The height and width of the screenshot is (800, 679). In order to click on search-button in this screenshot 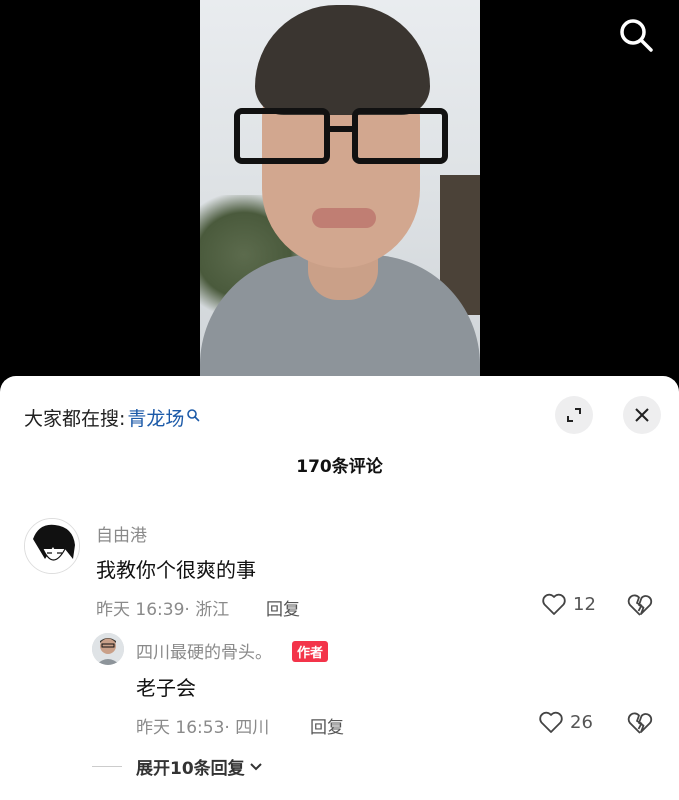, I will do `click(636, 35)`.